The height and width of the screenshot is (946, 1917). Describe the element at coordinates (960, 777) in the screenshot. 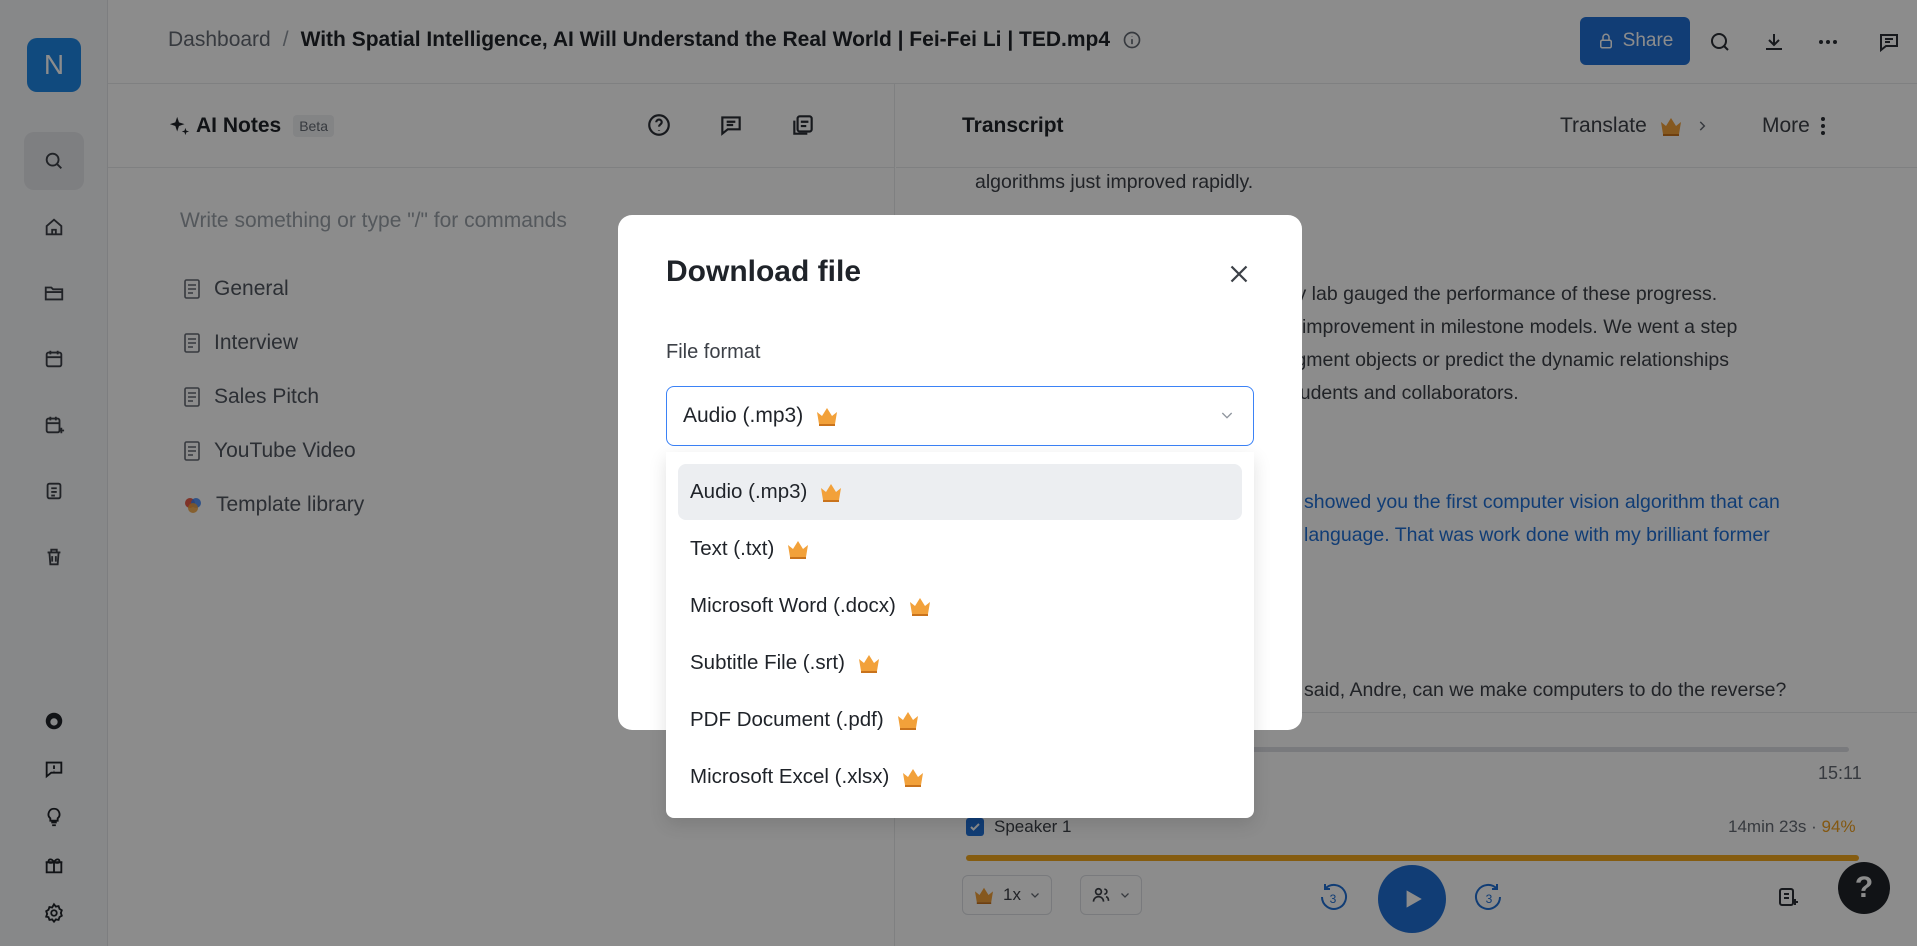

I see `format-option-xlsx: Microsoft Excel (.xlsx)` at that location.